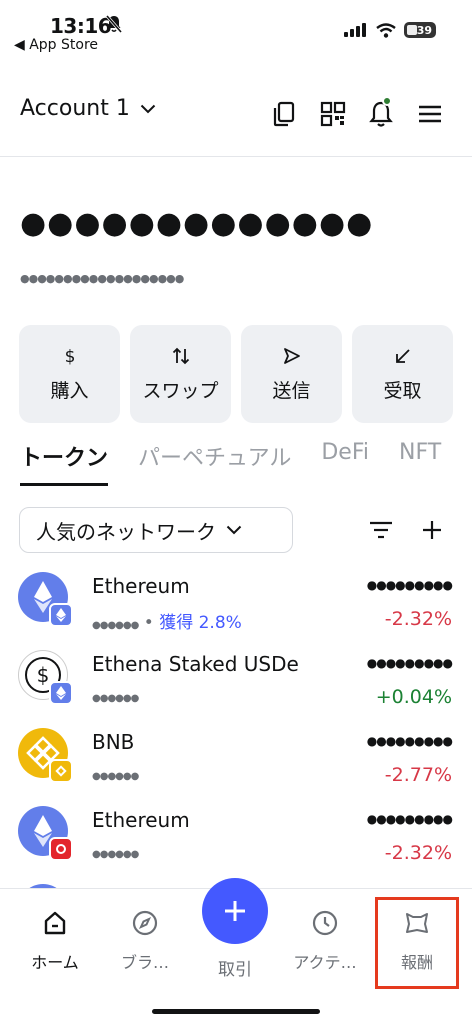 The image size is (472, 1024). I want to click on copy-icon, so click(284, 114).